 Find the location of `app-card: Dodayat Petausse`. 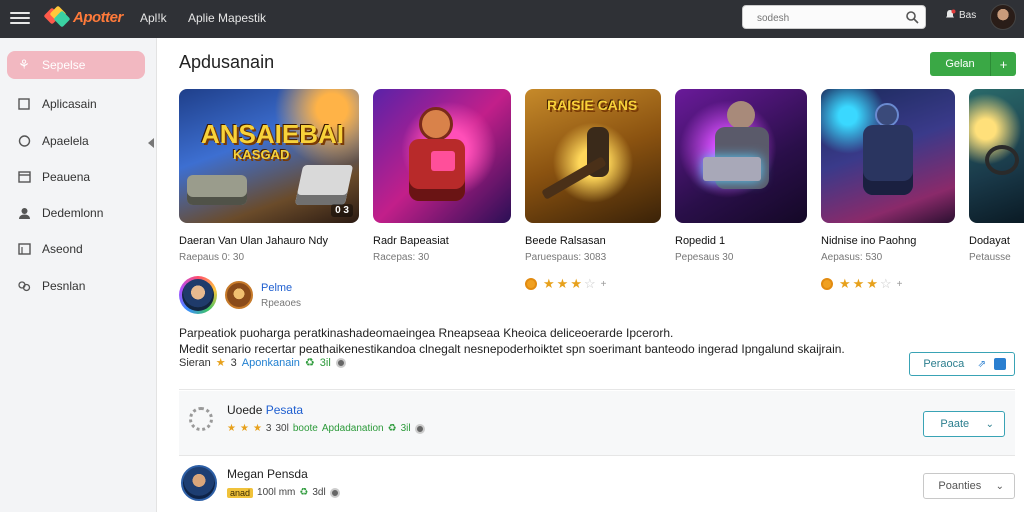

app-card: Dodayat Petausse is located at coordinates (996, 176).